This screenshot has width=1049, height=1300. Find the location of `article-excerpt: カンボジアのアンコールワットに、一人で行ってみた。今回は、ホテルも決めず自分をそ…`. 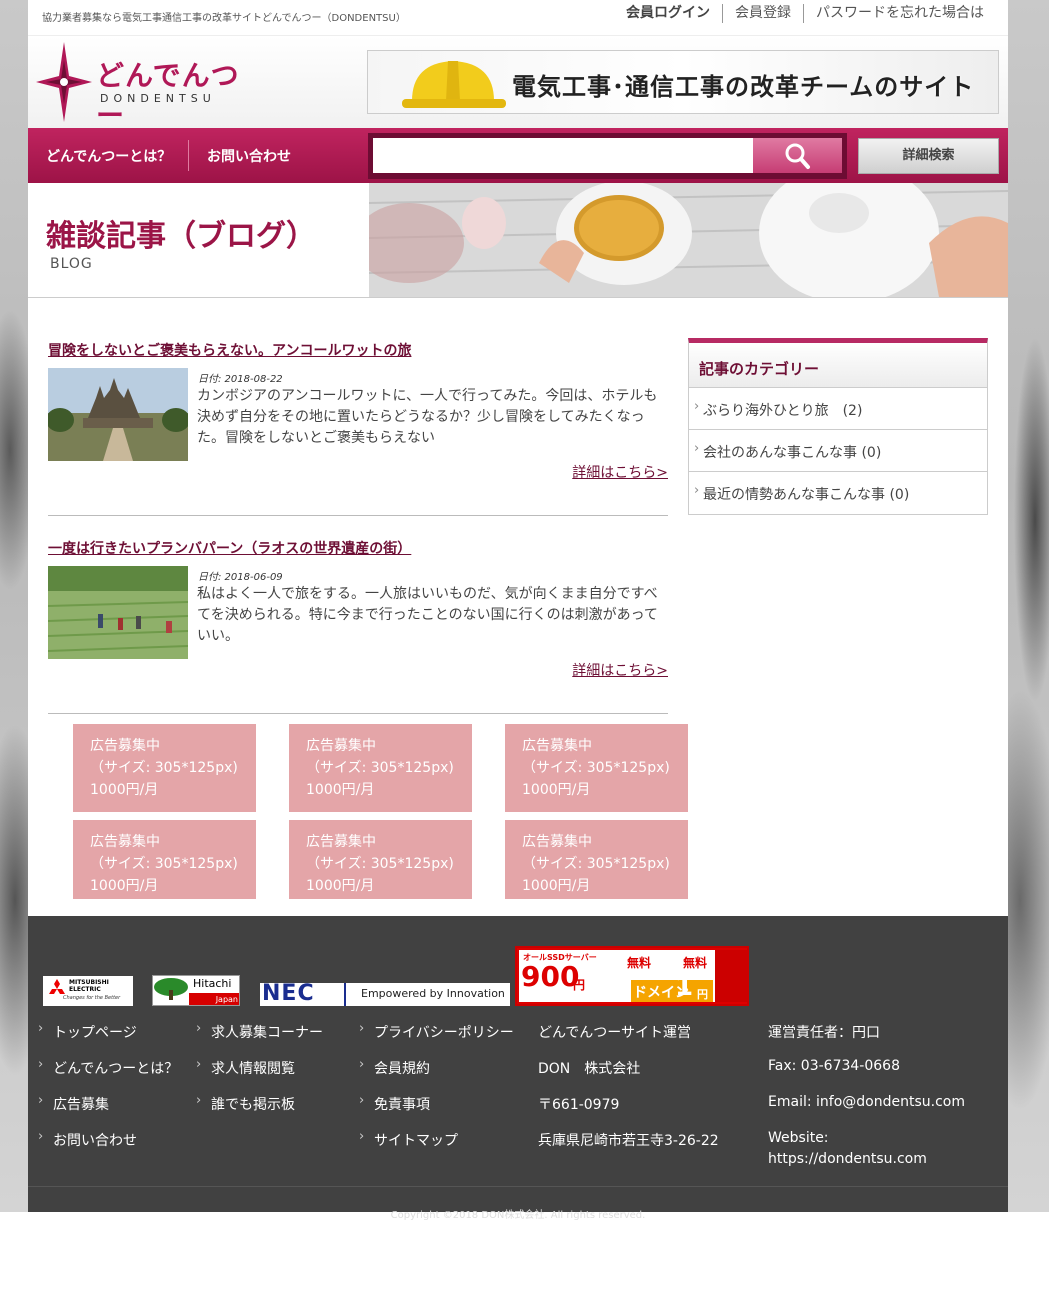

article-excerpt: カンボジアのアンコールワットに、一人で行ってみた。今回は、ホテルも決めず自分をそ… is located at coordinates (427, 417).